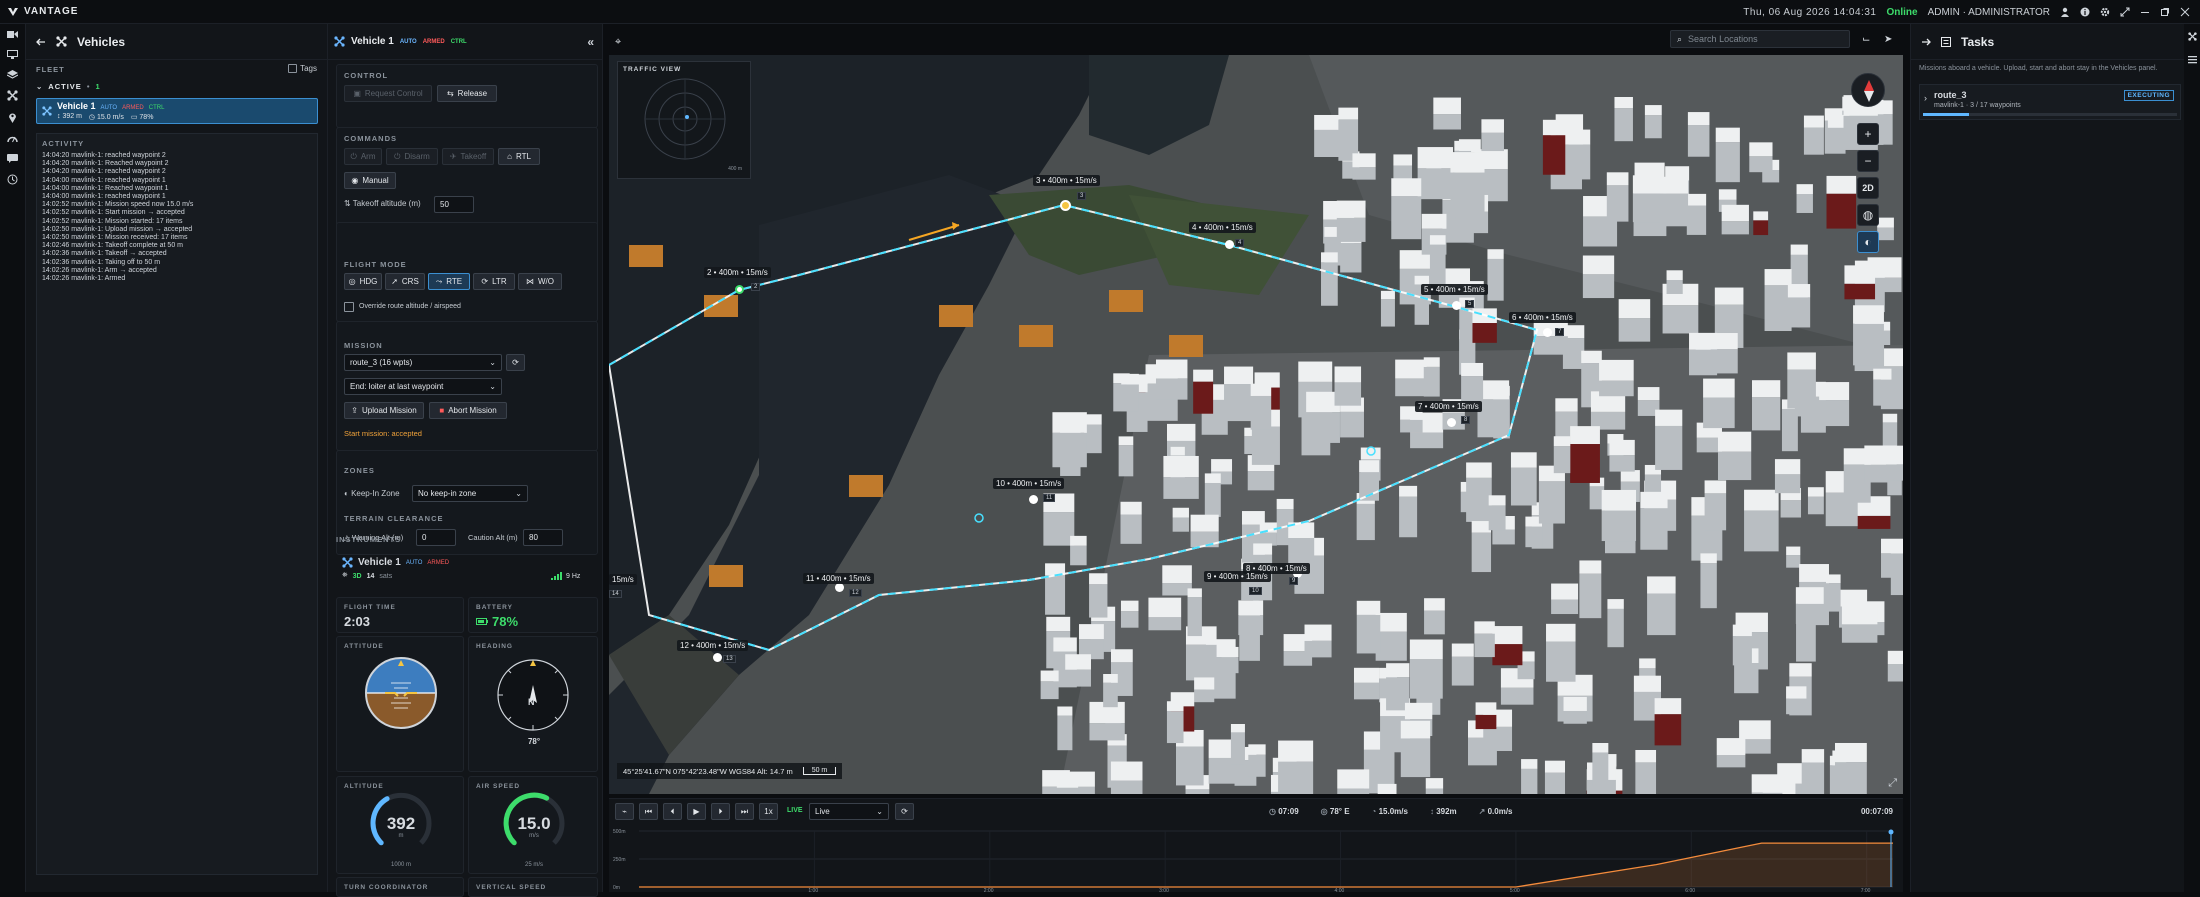 The height and width of the screenshot is (897, 2200). I want to click on refresh-button: ⟳, so click(515, 362).